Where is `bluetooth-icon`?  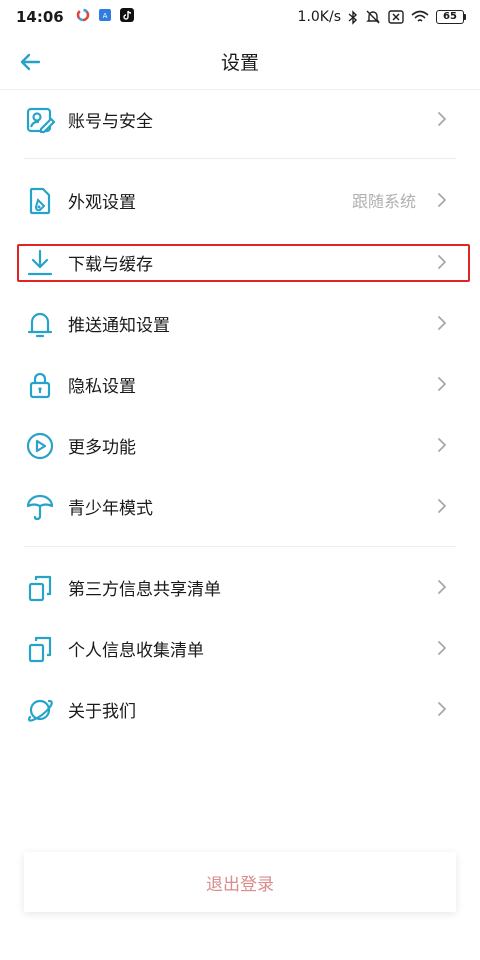 bluetooth-icon is located at coordinates (353, 17).